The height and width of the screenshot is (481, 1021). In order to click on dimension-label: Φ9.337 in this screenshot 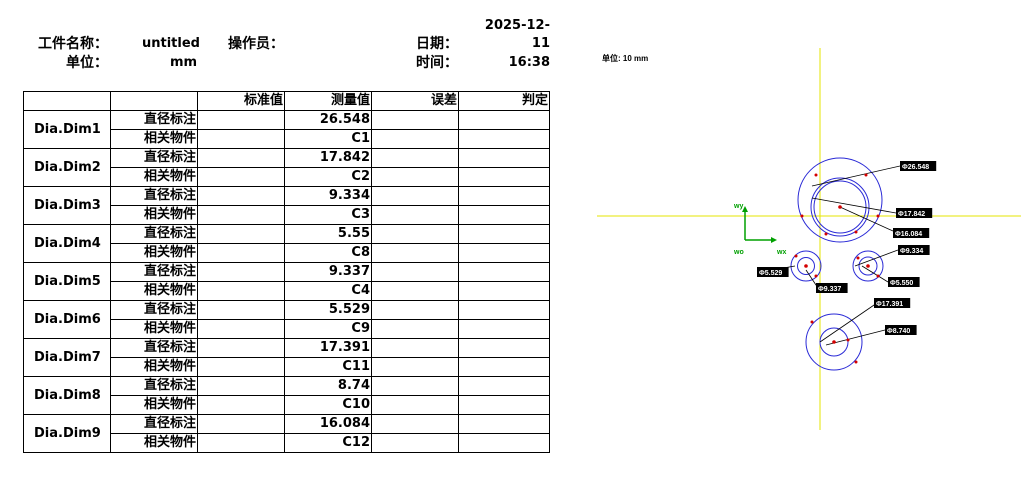, I will do `click(829, 289)`.